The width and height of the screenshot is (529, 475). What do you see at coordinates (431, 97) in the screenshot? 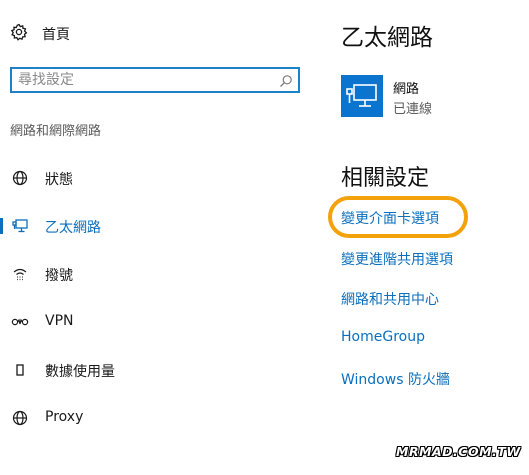
I see `ethernet-device: 網路 已連線` at bounding box center [431, 97].